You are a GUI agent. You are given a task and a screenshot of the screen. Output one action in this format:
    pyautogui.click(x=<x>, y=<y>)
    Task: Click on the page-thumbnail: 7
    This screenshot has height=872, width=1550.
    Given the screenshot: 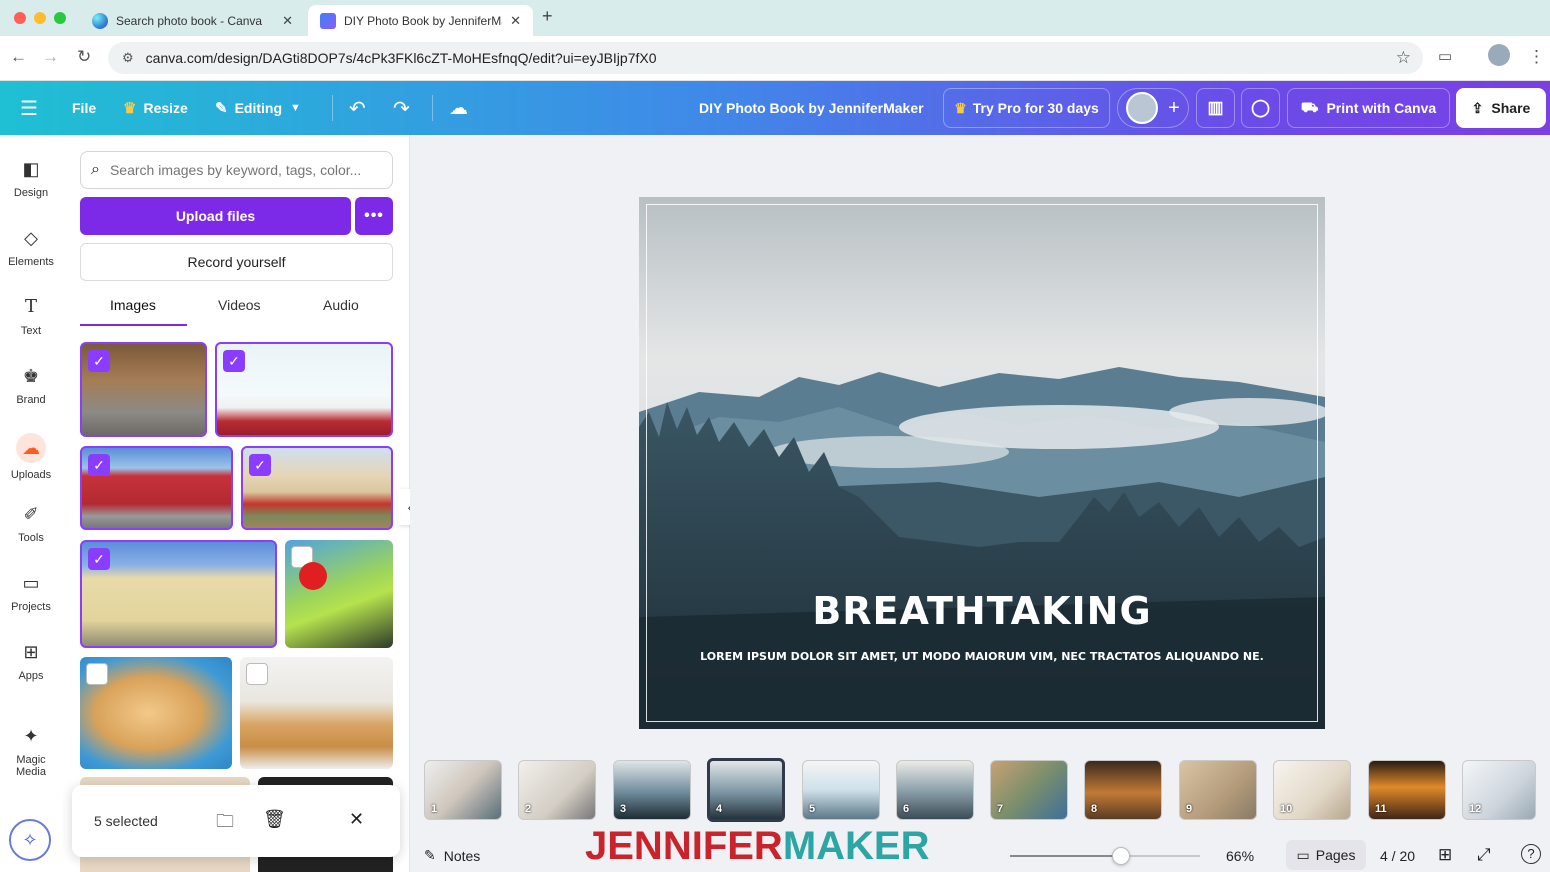 What is the action you would take?
    pyautogui.click(x=1029, y=790)
    